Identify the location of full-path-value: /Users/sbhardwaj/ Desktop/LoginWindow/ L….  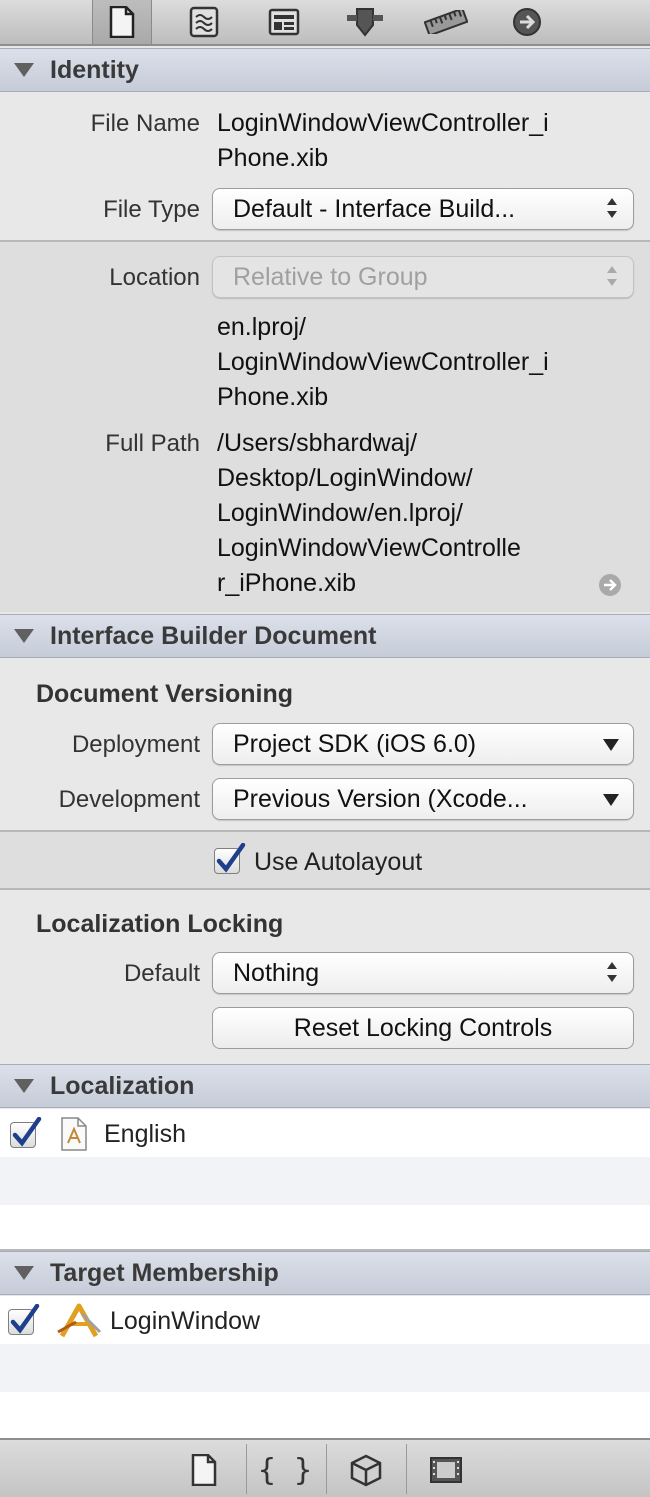
(369, 513).